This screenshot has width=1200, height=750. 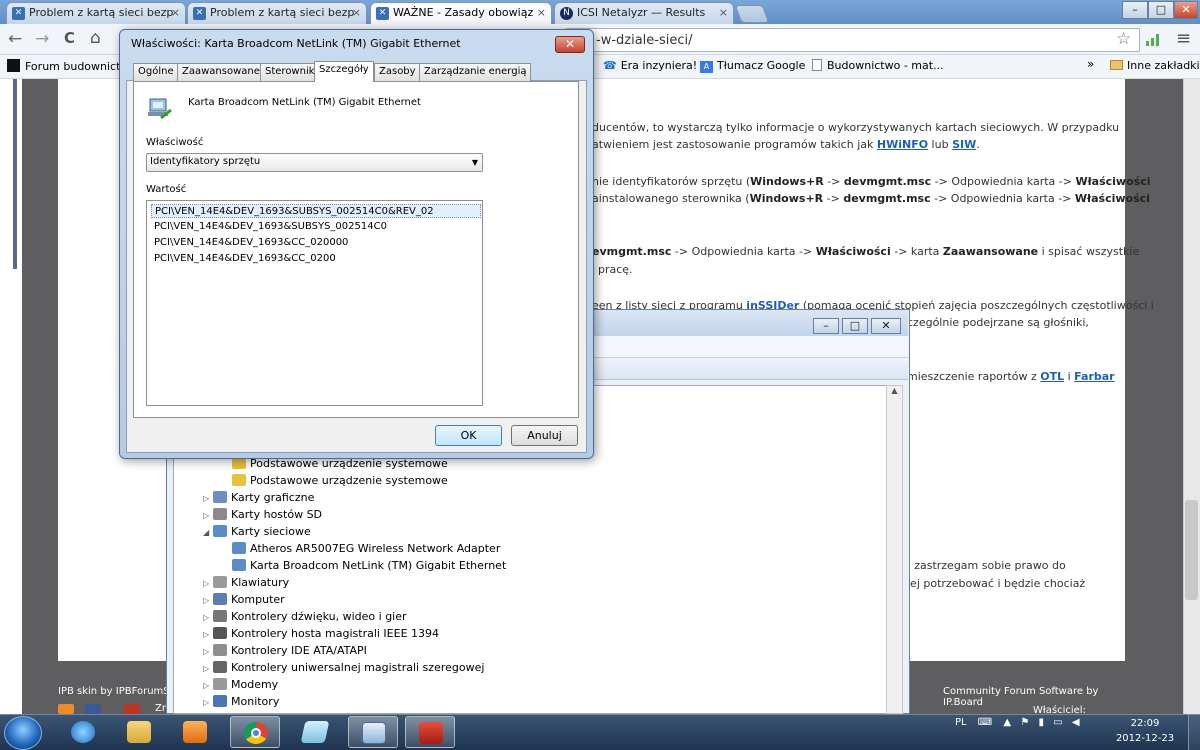 I want to click on post-text: i, so click(x=1069, y=376).